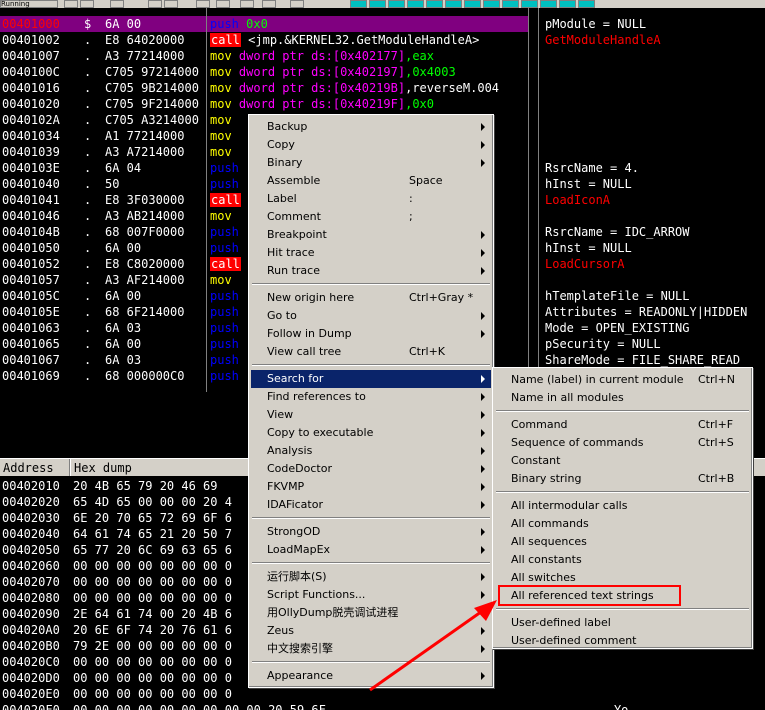 The height and width of the screenshot is (710, 765). What do you see at coordinates (622, 461) in the screenshot?
I see `menu-item: Constant` at bounding box center [622, 461].